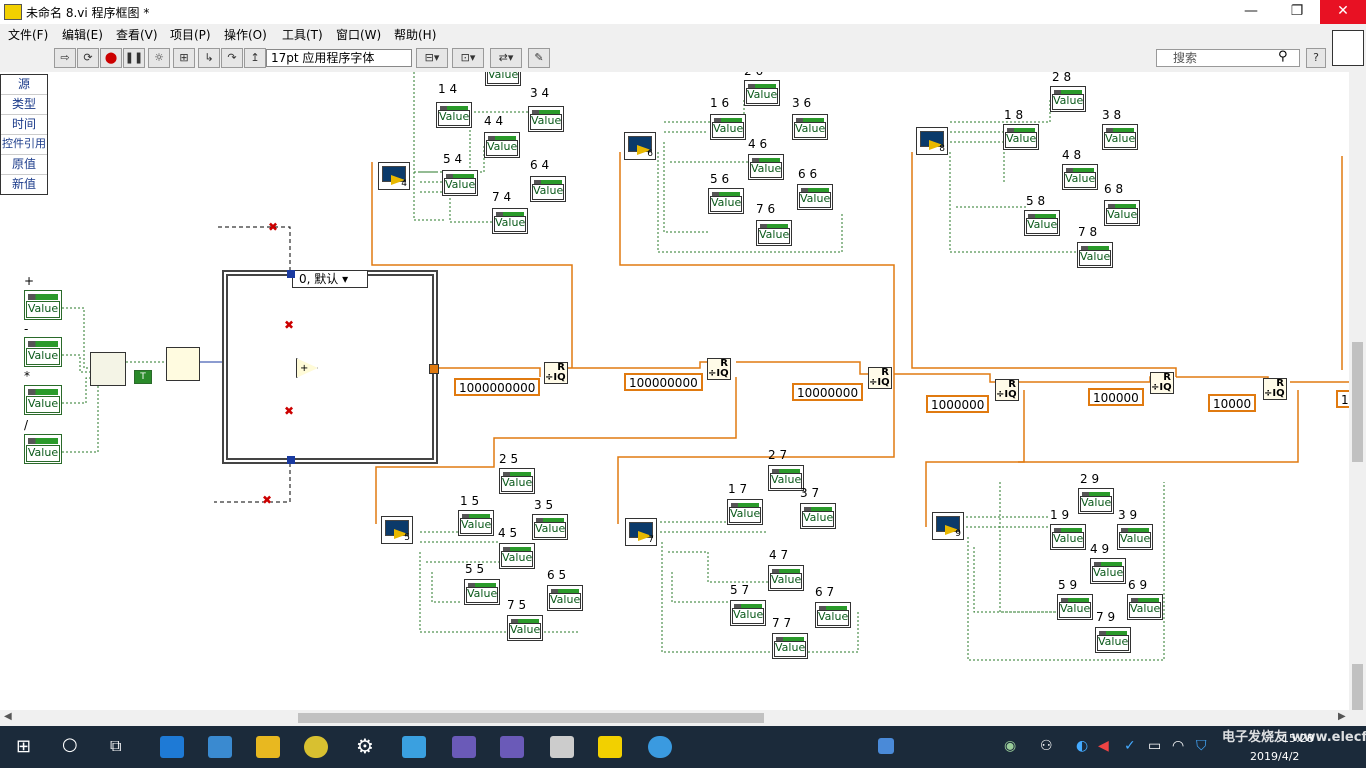  I want to click on express-vi-8: 8, so click(932, 141).